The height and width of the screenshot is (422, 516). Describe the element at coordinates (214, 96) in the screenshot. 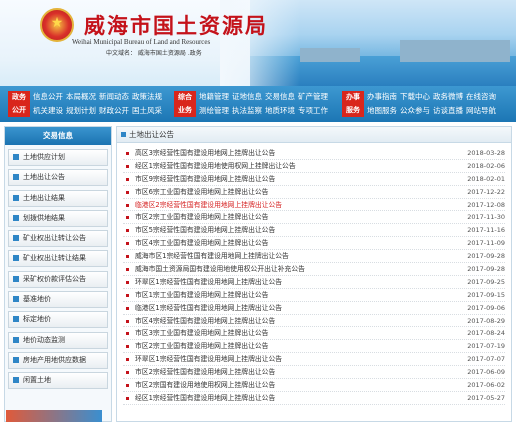

I see `nav-link-cadastre: 地籍管理` at that location.